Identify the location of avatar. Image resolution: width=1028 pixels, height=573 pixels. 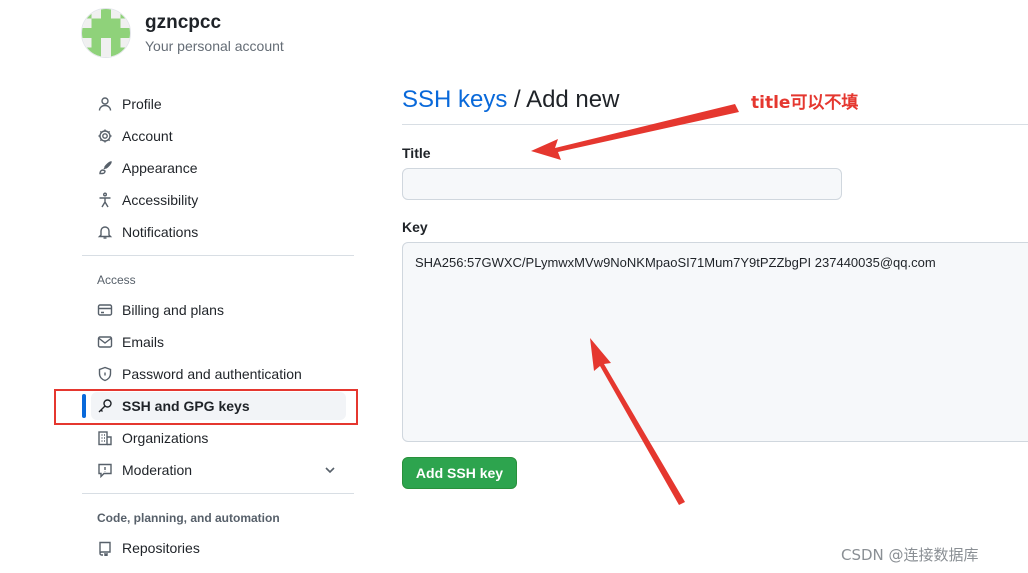
(106, 33).